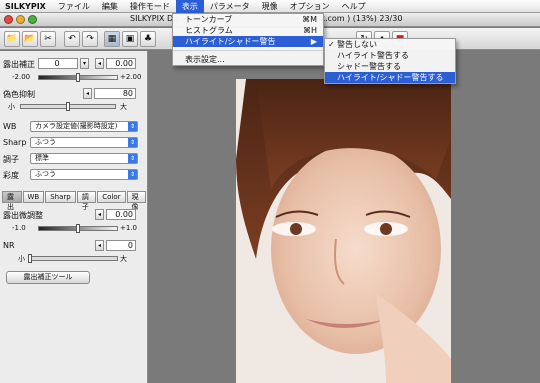 This screenshot has height=383, width=540. I want to click on sharp-select-value: ふつう, so click(45, 142).